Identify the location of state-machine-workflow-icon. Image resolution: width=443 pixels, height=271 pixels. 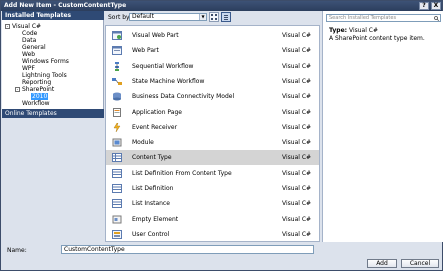
(117, 81).